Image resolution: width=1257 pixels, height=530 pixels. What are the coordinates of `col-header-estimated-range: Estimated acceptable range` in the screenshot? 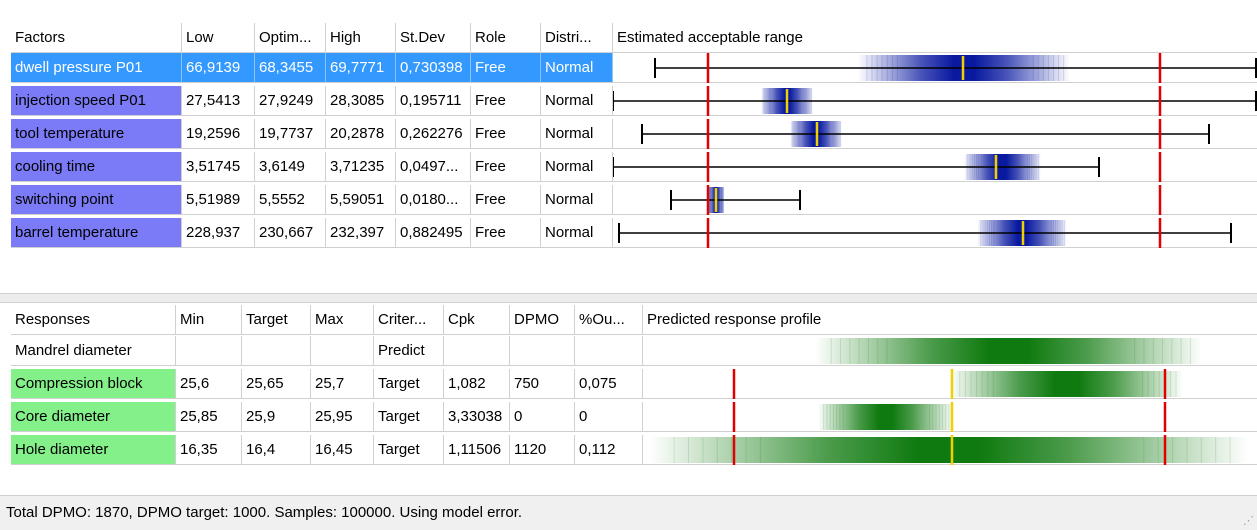 It's located at (935, 38).